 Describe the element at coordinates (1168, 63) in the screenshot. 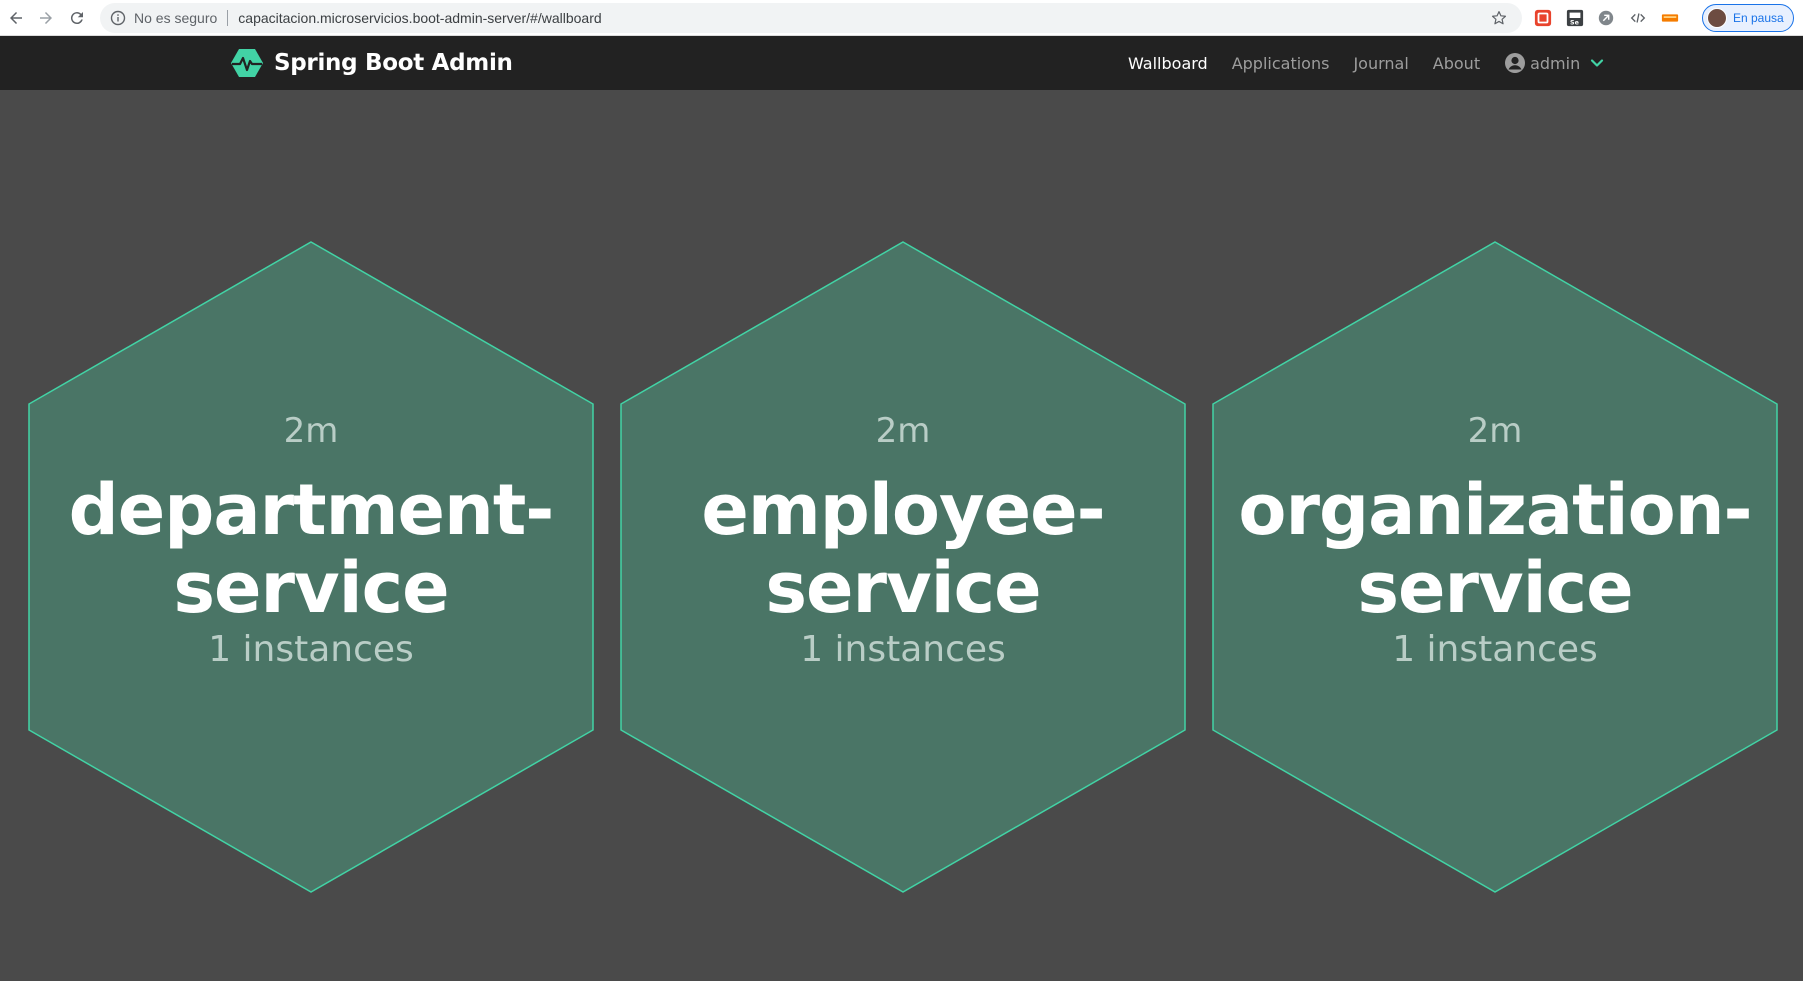

I see `nav-wallboard: Wallboard` at that location.